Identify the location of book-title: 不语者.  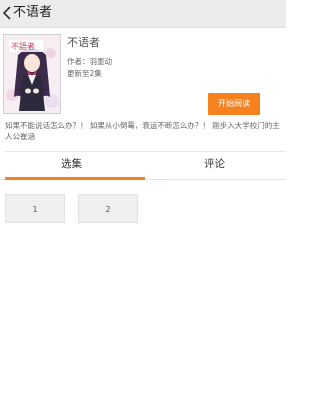
(83, 42).